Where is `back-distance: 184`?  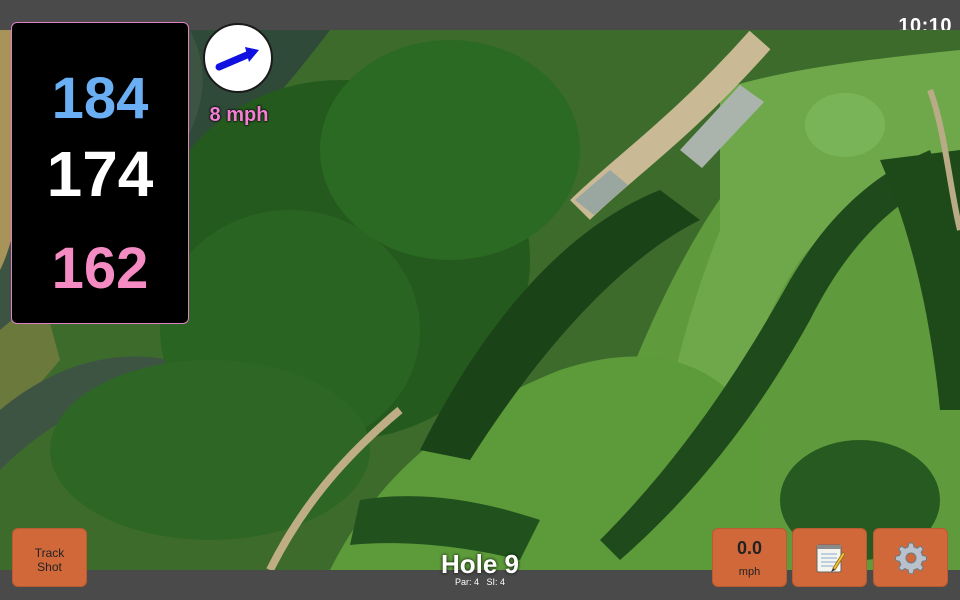 back-distance: 184 is located at coordinates (100, 98).